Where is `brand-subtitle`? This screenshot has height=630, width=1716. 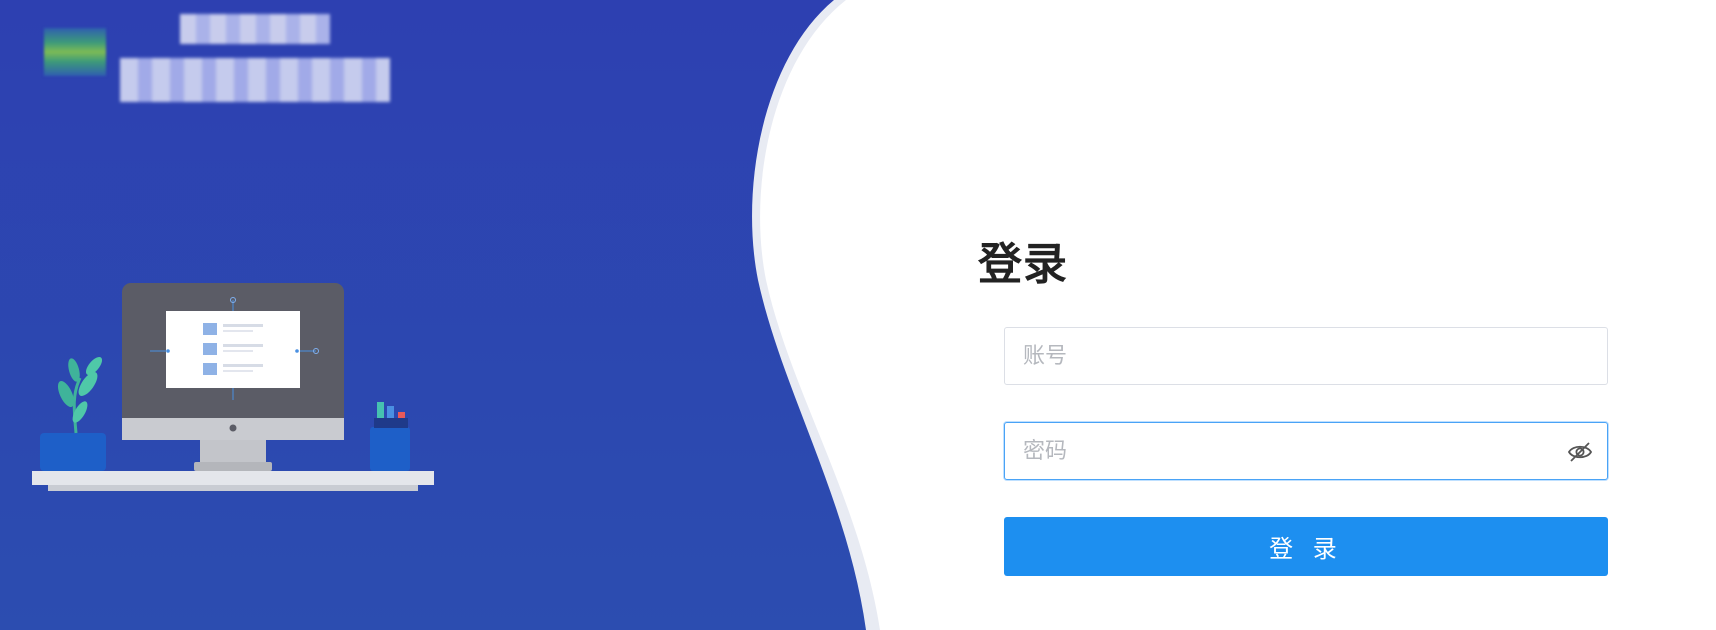 brand-subtitle is located at coordinates (255, 80).